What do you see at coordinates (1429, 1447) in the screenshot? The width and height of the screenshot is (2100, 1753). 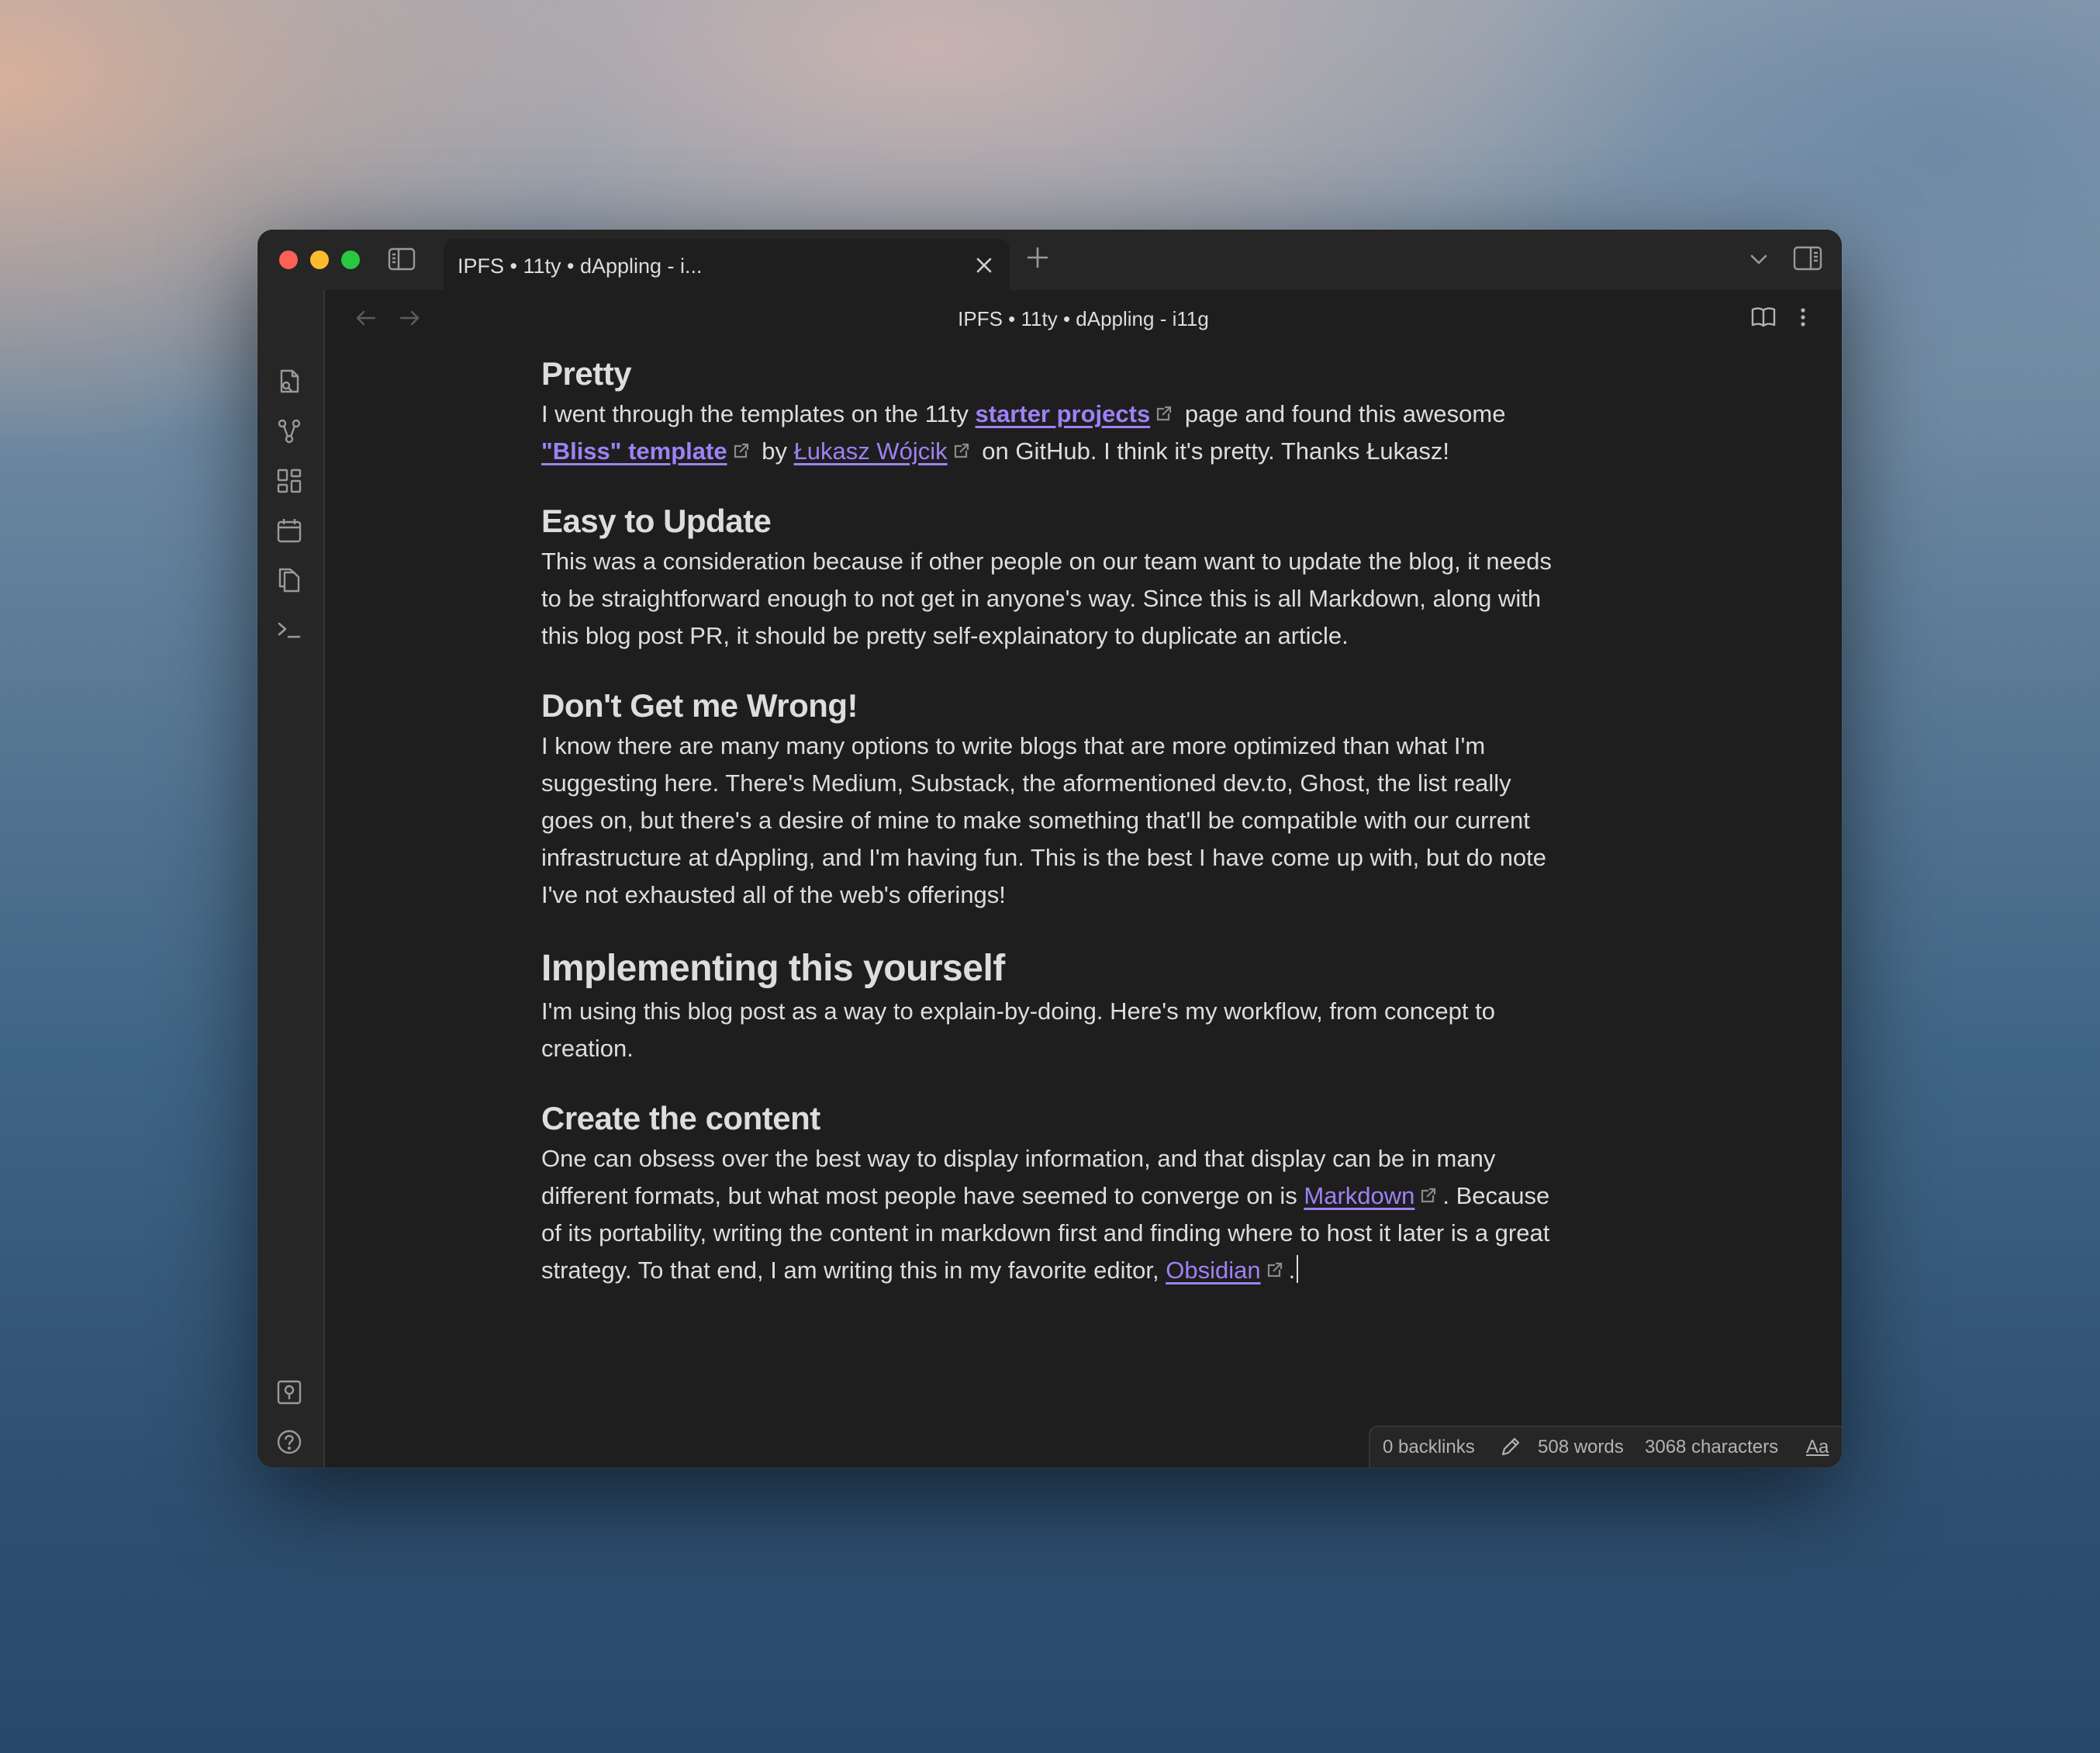 I see `backlinks-count: 0 backlinks` at bounding box center [1429, 1447].